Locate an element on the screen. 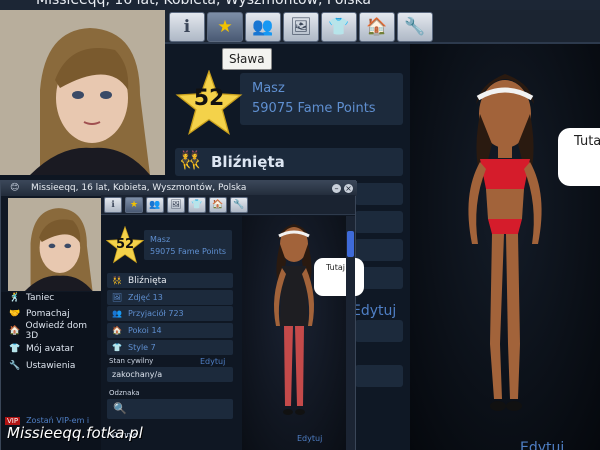  bg-tab-fame: ★ is located at coordinates (225, 27).